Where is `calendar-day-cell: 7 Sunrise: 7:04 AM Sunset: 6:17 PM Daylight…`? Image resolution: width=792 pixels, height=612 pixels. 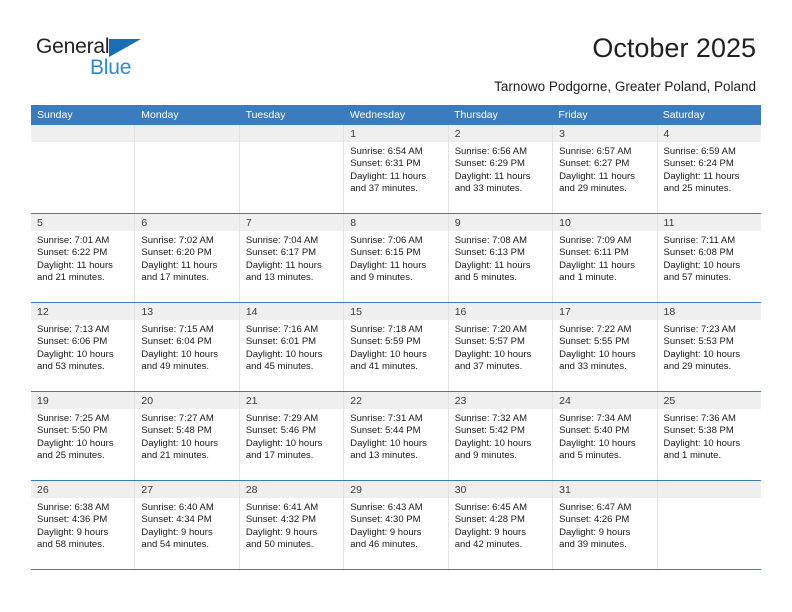
calendar-day-cell: 7 Sunrise: 7:04 AM Sunset: 6:17 PM Daylight… is located at coordinates (292, 258).